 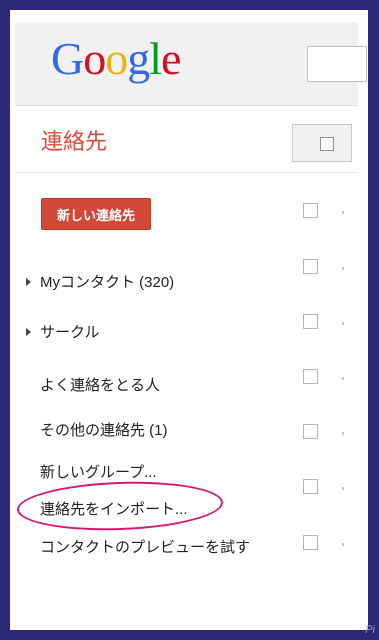 I want to click on divider, so click(x=186, y=172).